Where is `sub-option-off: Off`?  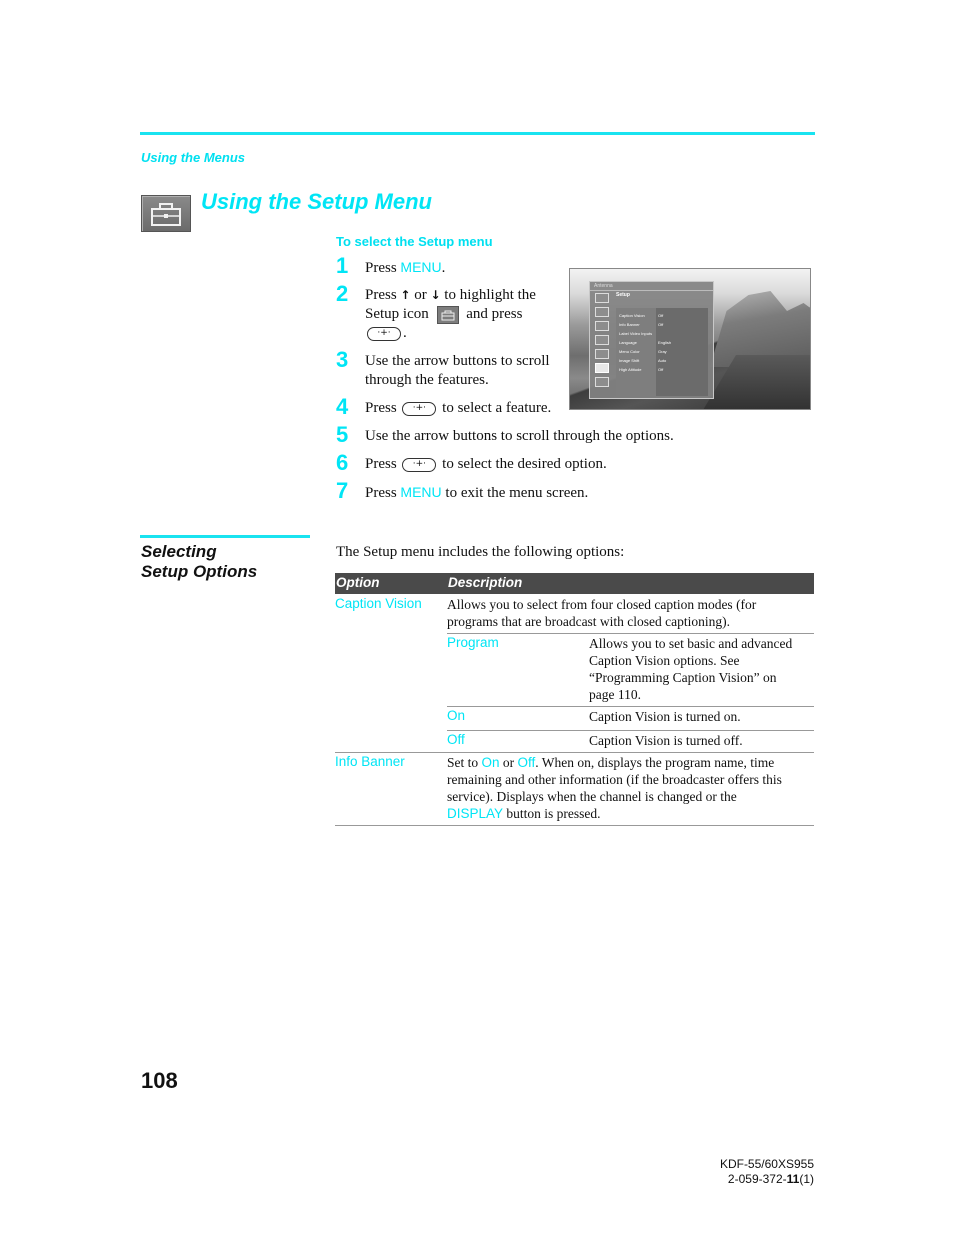
sub-option-off: Off is located at coordinates (456, 739).